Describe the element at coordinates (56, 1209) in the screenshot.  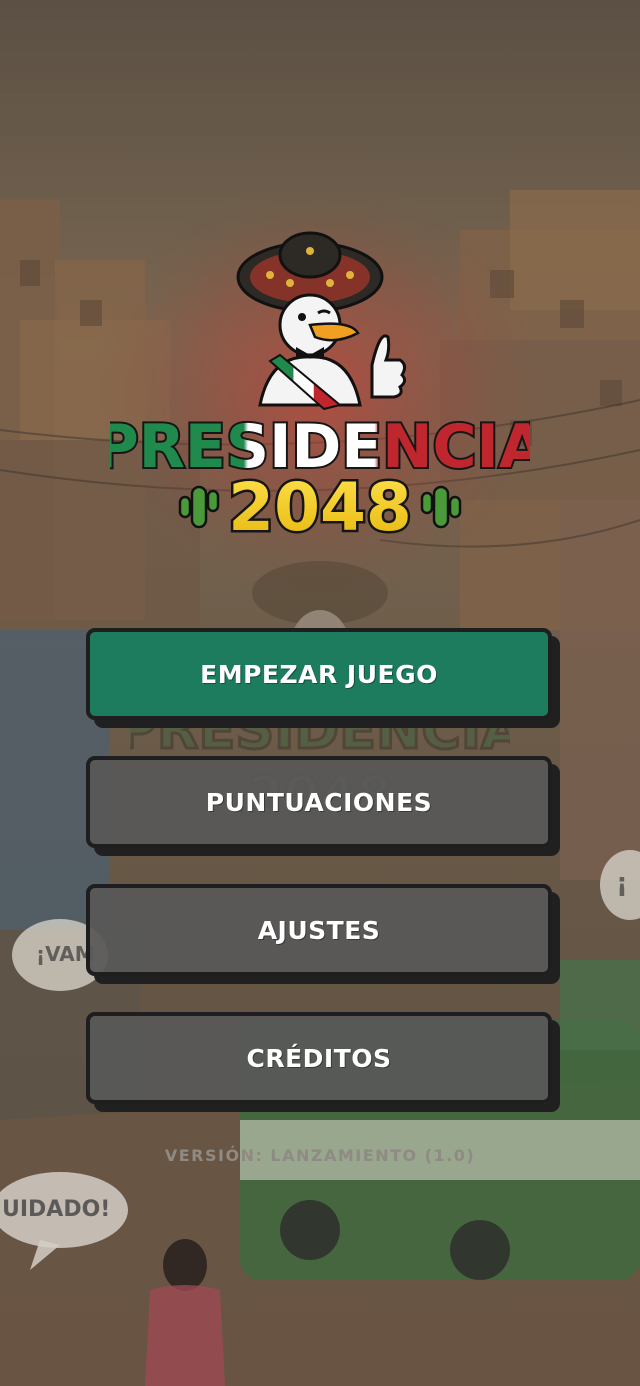
I see `speech-bubble-text-2: UIDADO!` at that location.